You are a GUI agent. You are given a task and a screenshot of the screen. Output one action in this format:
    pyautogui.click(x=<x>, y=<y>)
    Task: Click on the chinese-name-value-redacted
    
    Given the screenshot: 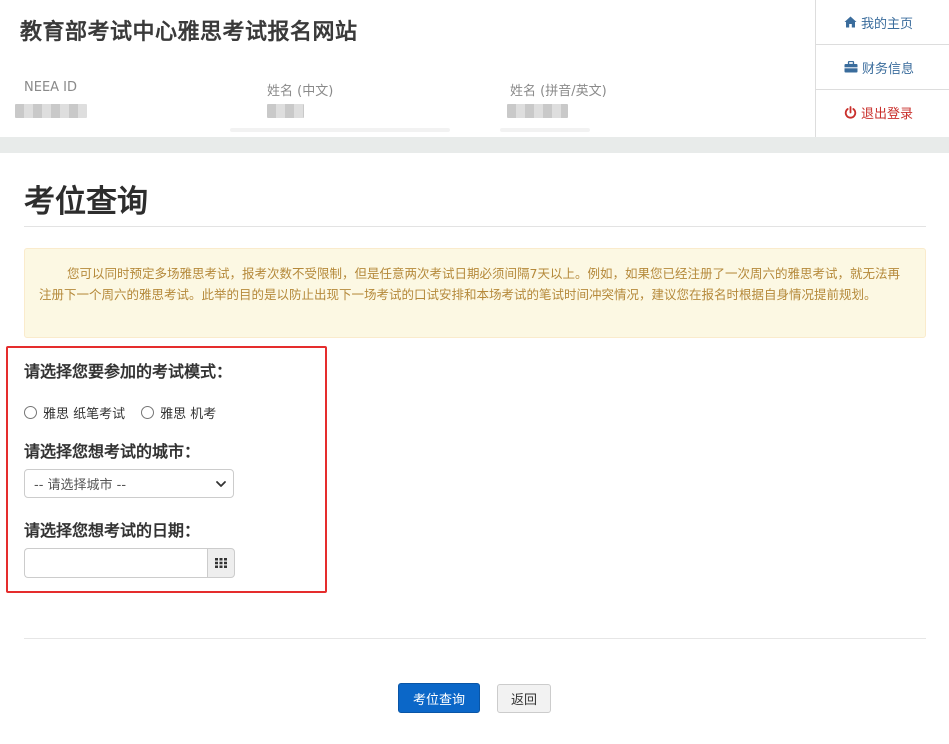 What is the action you would take?
    pyautogui.click(x=285, y=111)
    